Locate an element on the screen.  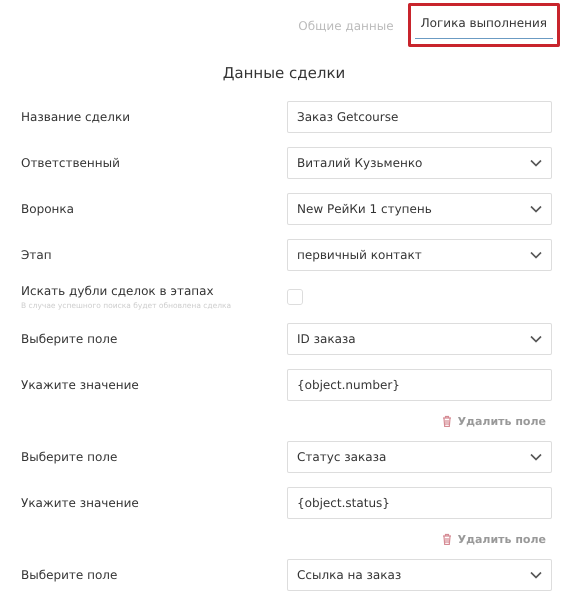
dropdown: Ссылка на заказ is located at coordinates (419, 575).